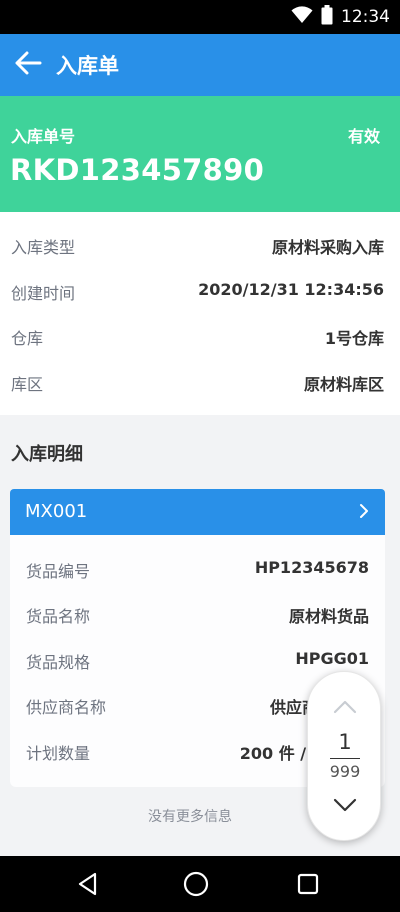 This screenshot has height=912, width=400. What do you see at coordinates (345, 742) in the screenshot?
I see `current-page: 1` at bounding box center [345, 742].